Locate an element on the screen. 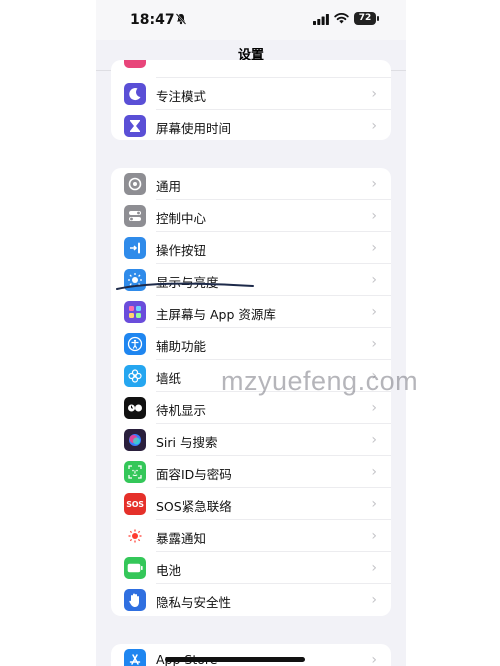  settings-group-focus: 专注模式 › 屏幕使用时间 › is located at coordinates (251, 100).